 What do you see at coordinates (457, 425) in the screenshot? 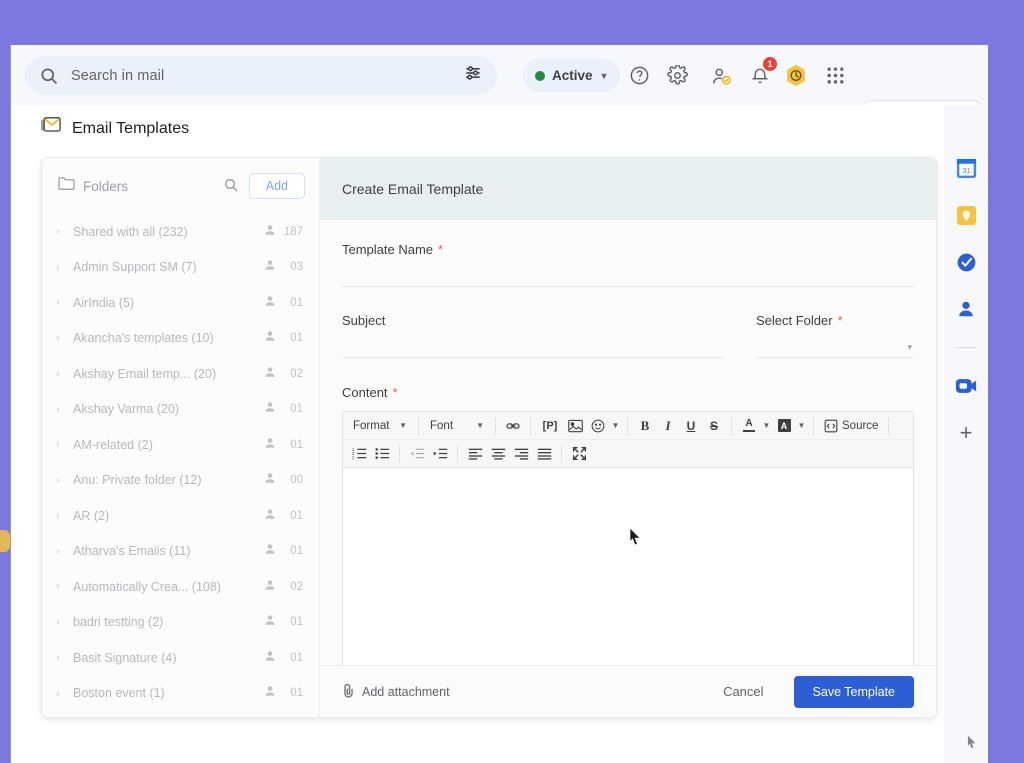
I see `font-dropdown: Font ▼` at bounding box center [457, 425].